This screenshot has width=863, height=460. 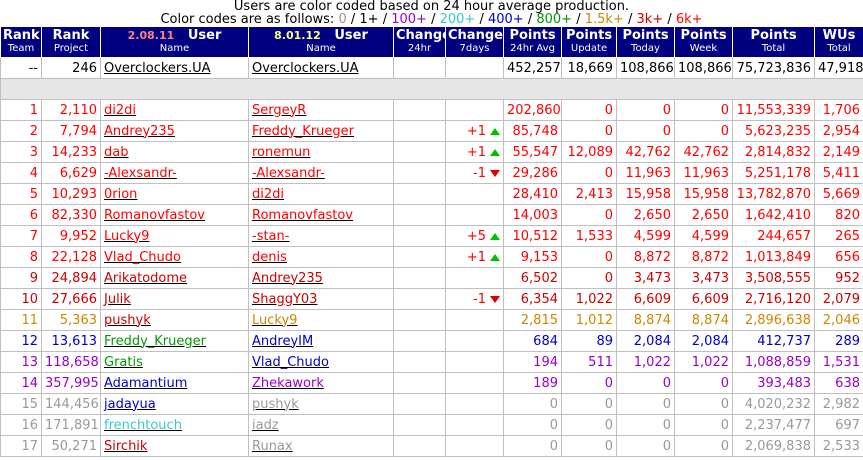 I want to click on user-name-link-text: Julik, so click(x=117, y=299).